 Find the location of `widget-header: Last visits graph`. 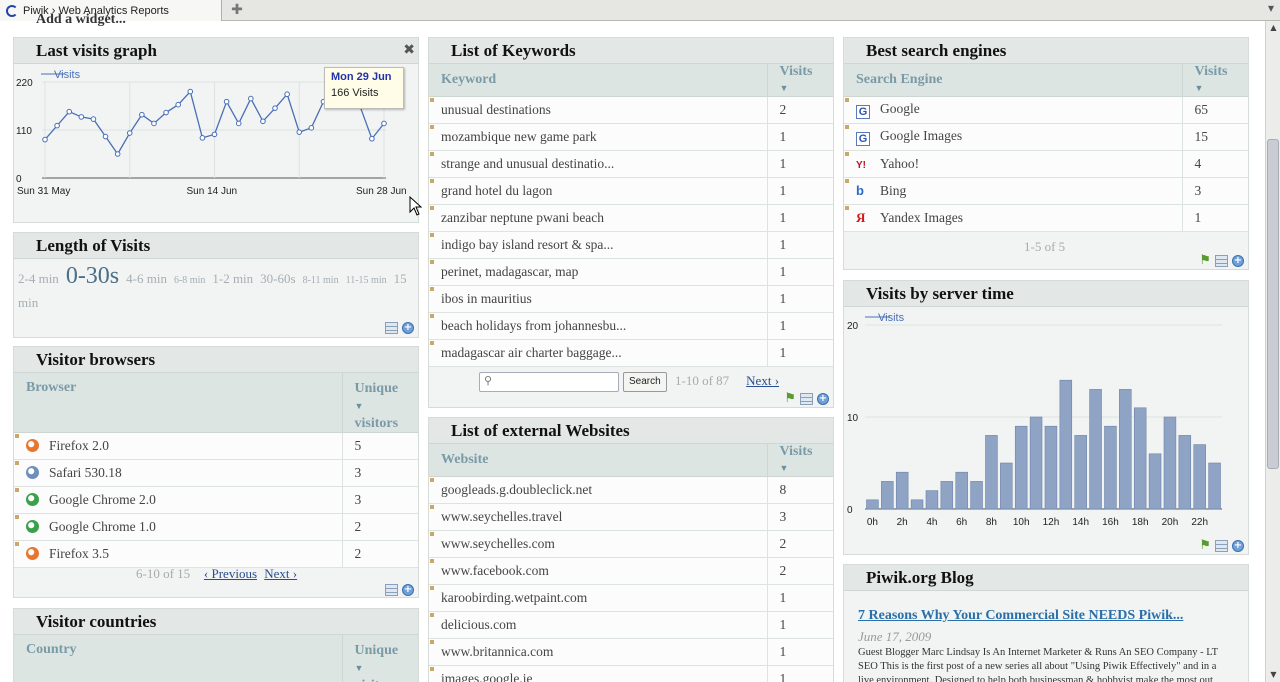

widget-header: Last visits graph is located at coordinates (216, 51).